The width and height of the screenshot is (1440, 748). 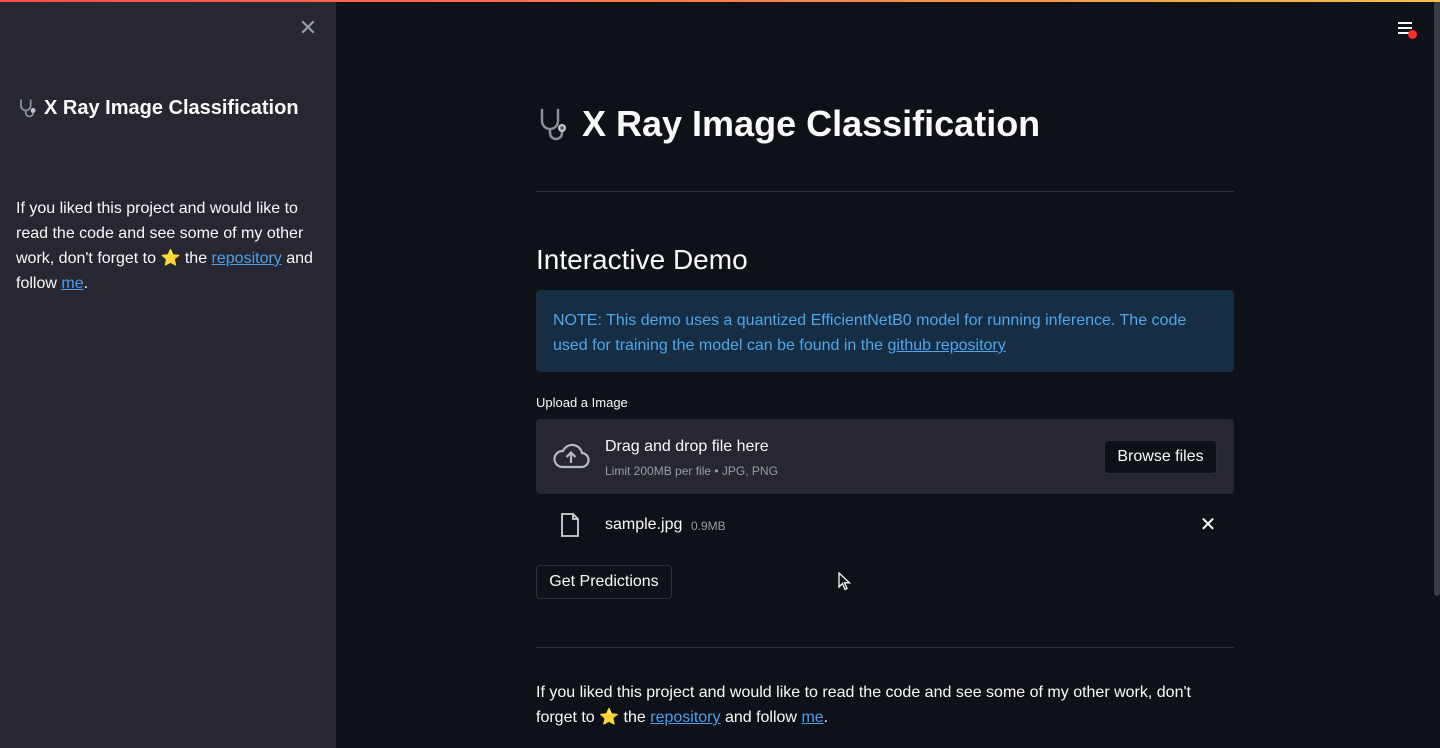 What do you see at coordinates (685, 717) in the screenshot?
I see `footer-repository-link: repository` at bounding box center [685, 717].